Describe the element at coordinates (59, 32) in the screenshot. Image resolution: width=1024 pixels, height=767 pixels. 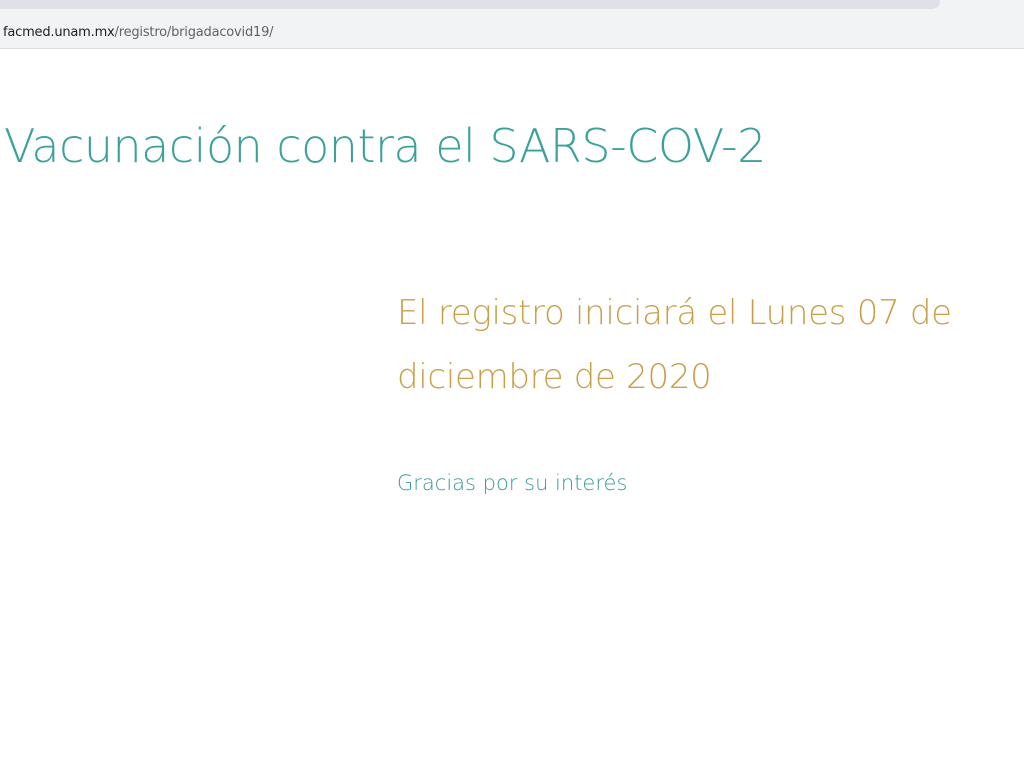
I see `url-domain: facmed.unam.mx` at that location.